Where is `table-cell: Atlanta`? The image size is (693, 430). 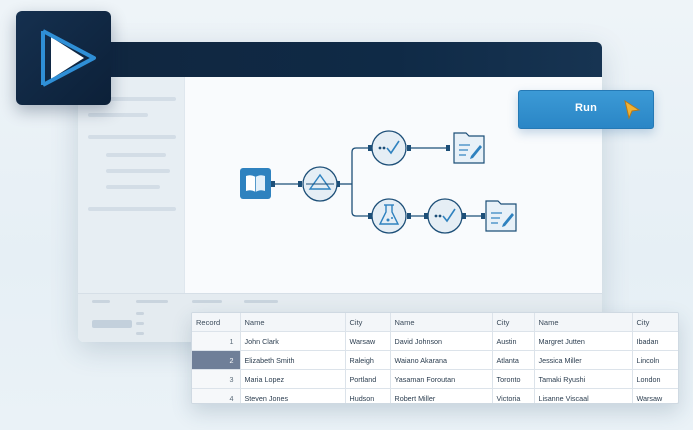 table-cell: Atlanta is located at coordinates (513, 360).